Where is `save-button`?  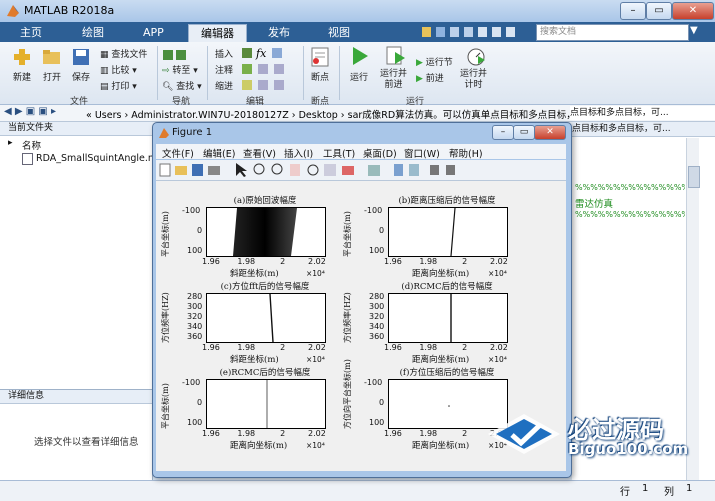
save-button is located at coordinates (81, 58).